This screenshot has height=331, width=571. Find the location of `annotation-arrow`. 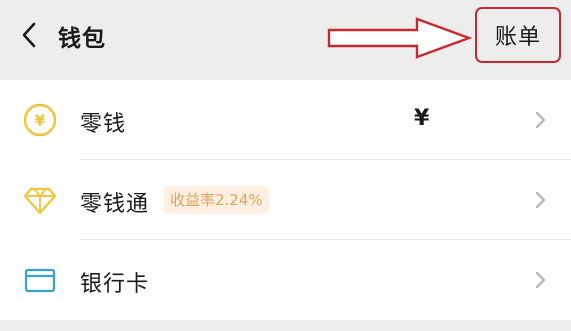

annotation-arrow is located at coordinates (400, 38).